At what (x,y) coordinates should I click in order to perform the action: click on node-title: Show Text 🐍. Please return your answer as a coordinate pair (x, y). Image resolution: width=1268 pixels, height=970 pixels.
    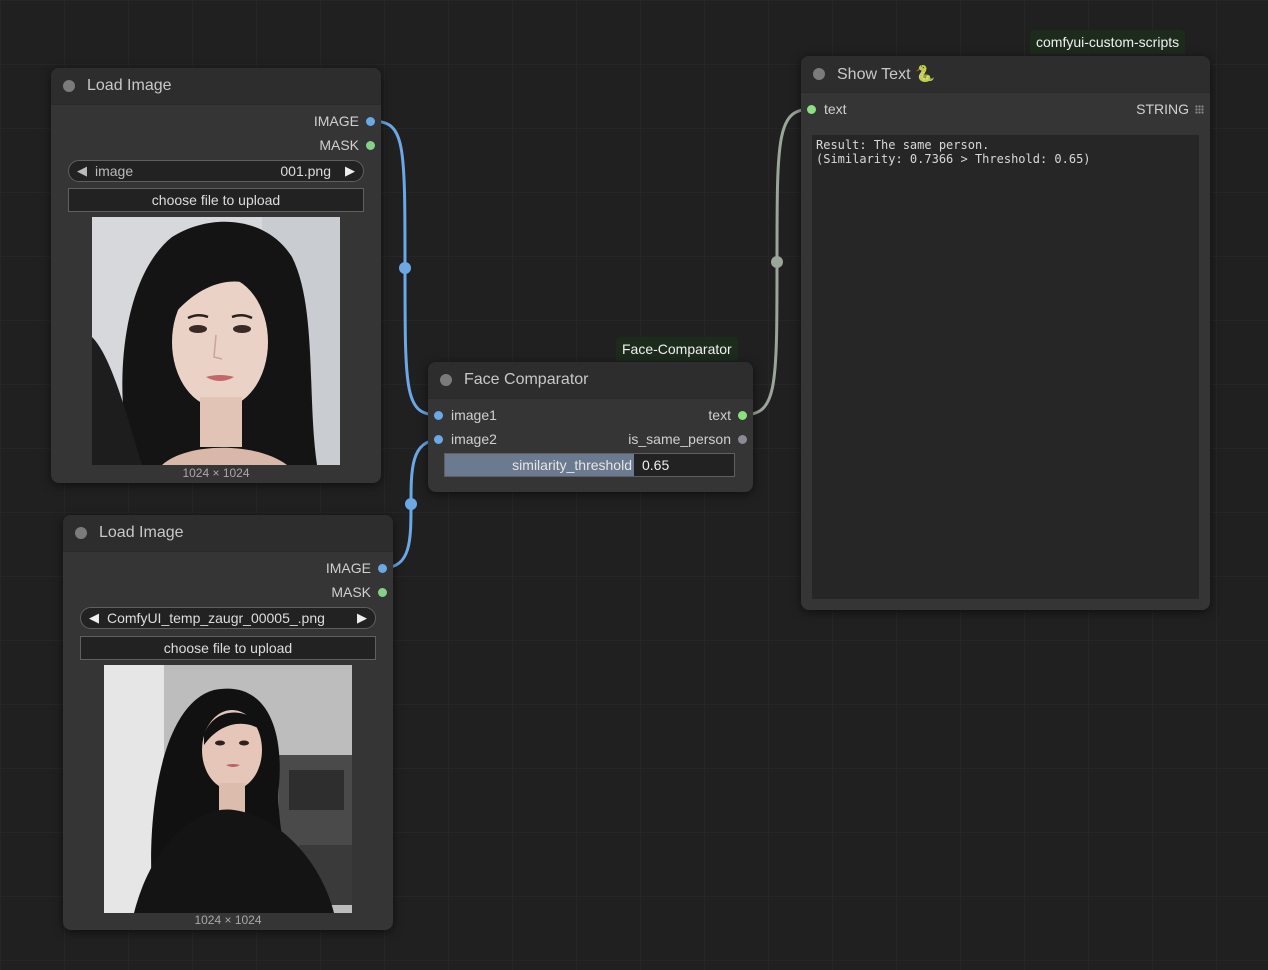
    Looking at the image, I should click on (886, 74).